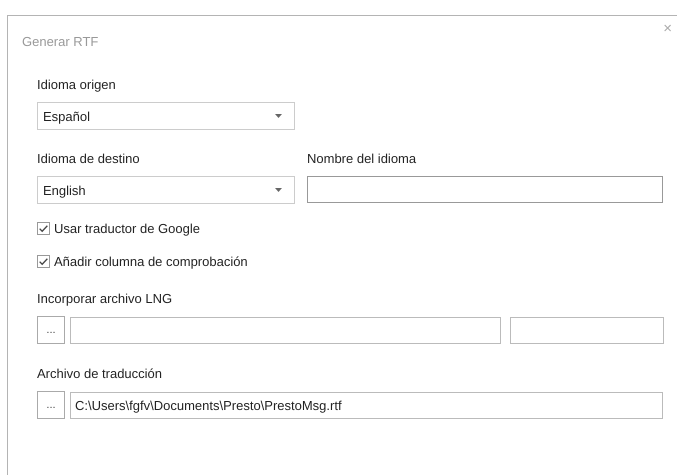 The width and height of the screenshot is (677, 475). I want to click on field-label: Nombre del idioma, so click(362, 159).